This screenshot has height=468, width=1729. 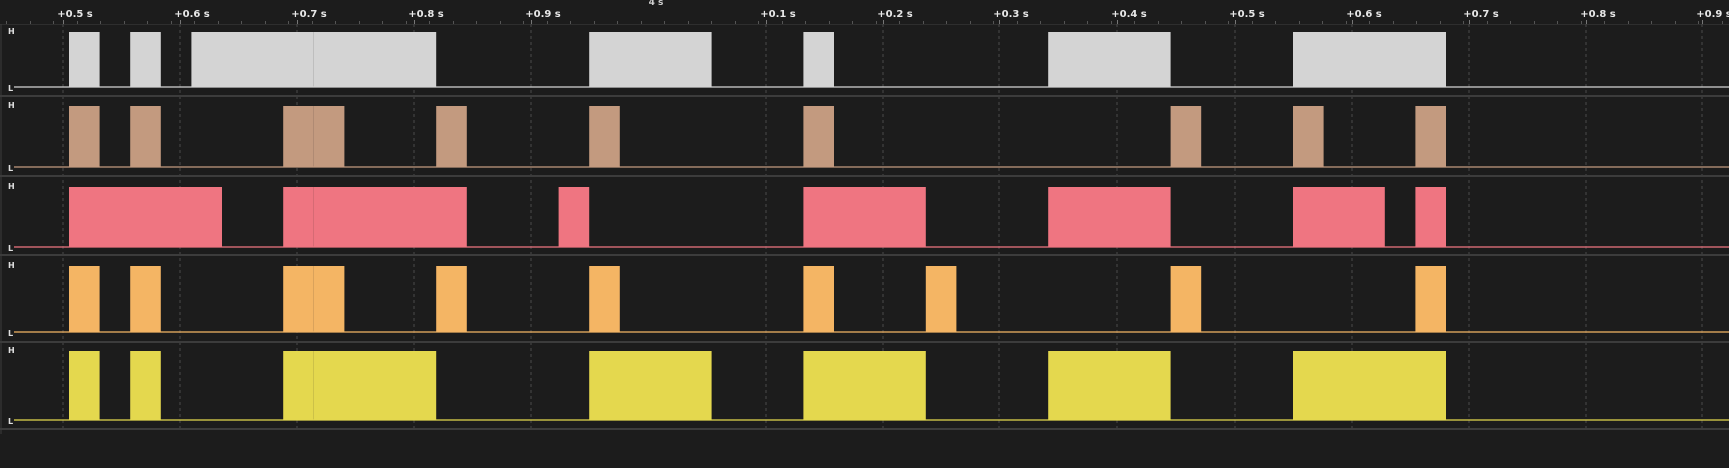 I want to click on channel-1: HL, so click(x=864, y=62).